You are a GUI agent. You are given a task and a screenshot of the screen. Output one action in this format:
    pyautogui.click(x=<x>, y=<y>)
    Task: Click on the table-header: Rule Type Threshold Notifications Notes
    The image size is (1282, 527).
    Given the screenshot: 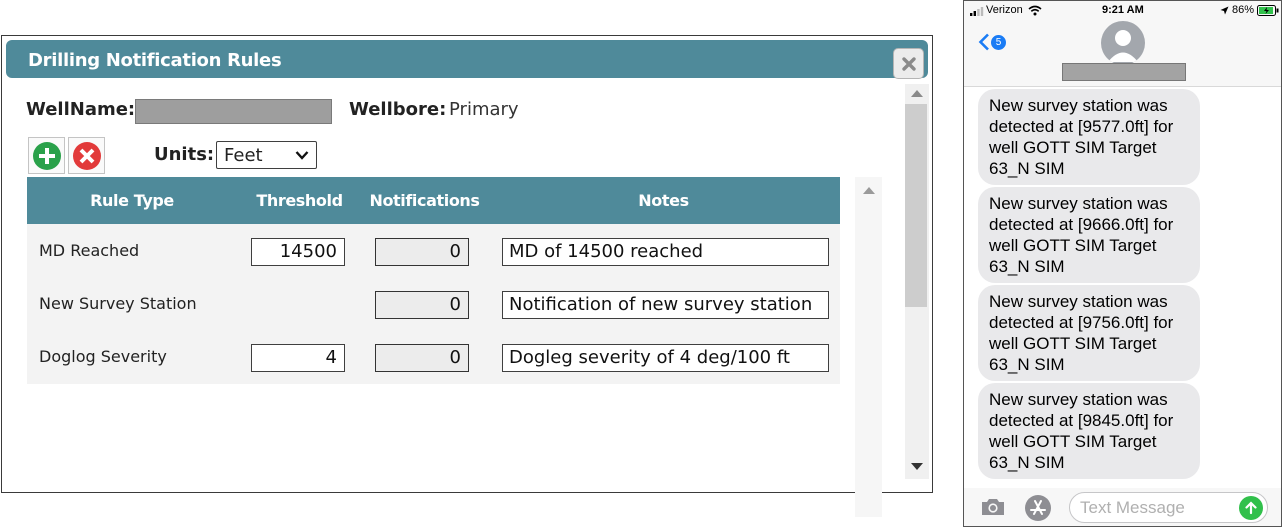 What is the action you would take?
    pyautogui.click(x=433, y=200)
    